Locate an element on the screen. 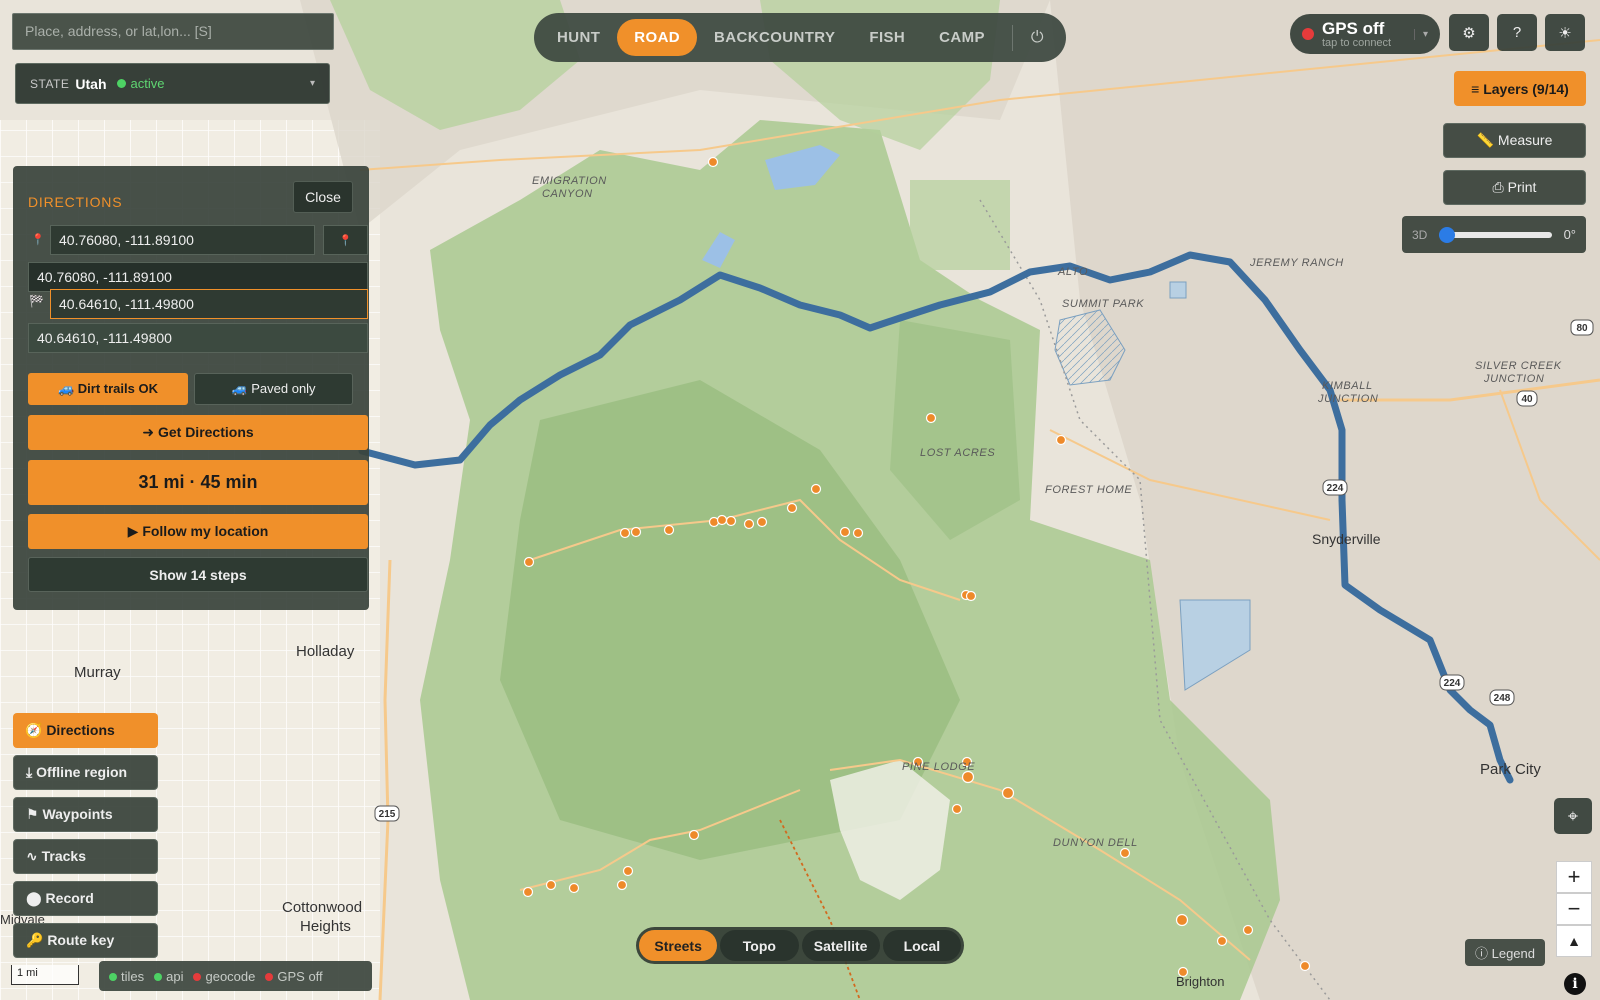  zoom-in-button: + is located at coordinates (1574, 877).